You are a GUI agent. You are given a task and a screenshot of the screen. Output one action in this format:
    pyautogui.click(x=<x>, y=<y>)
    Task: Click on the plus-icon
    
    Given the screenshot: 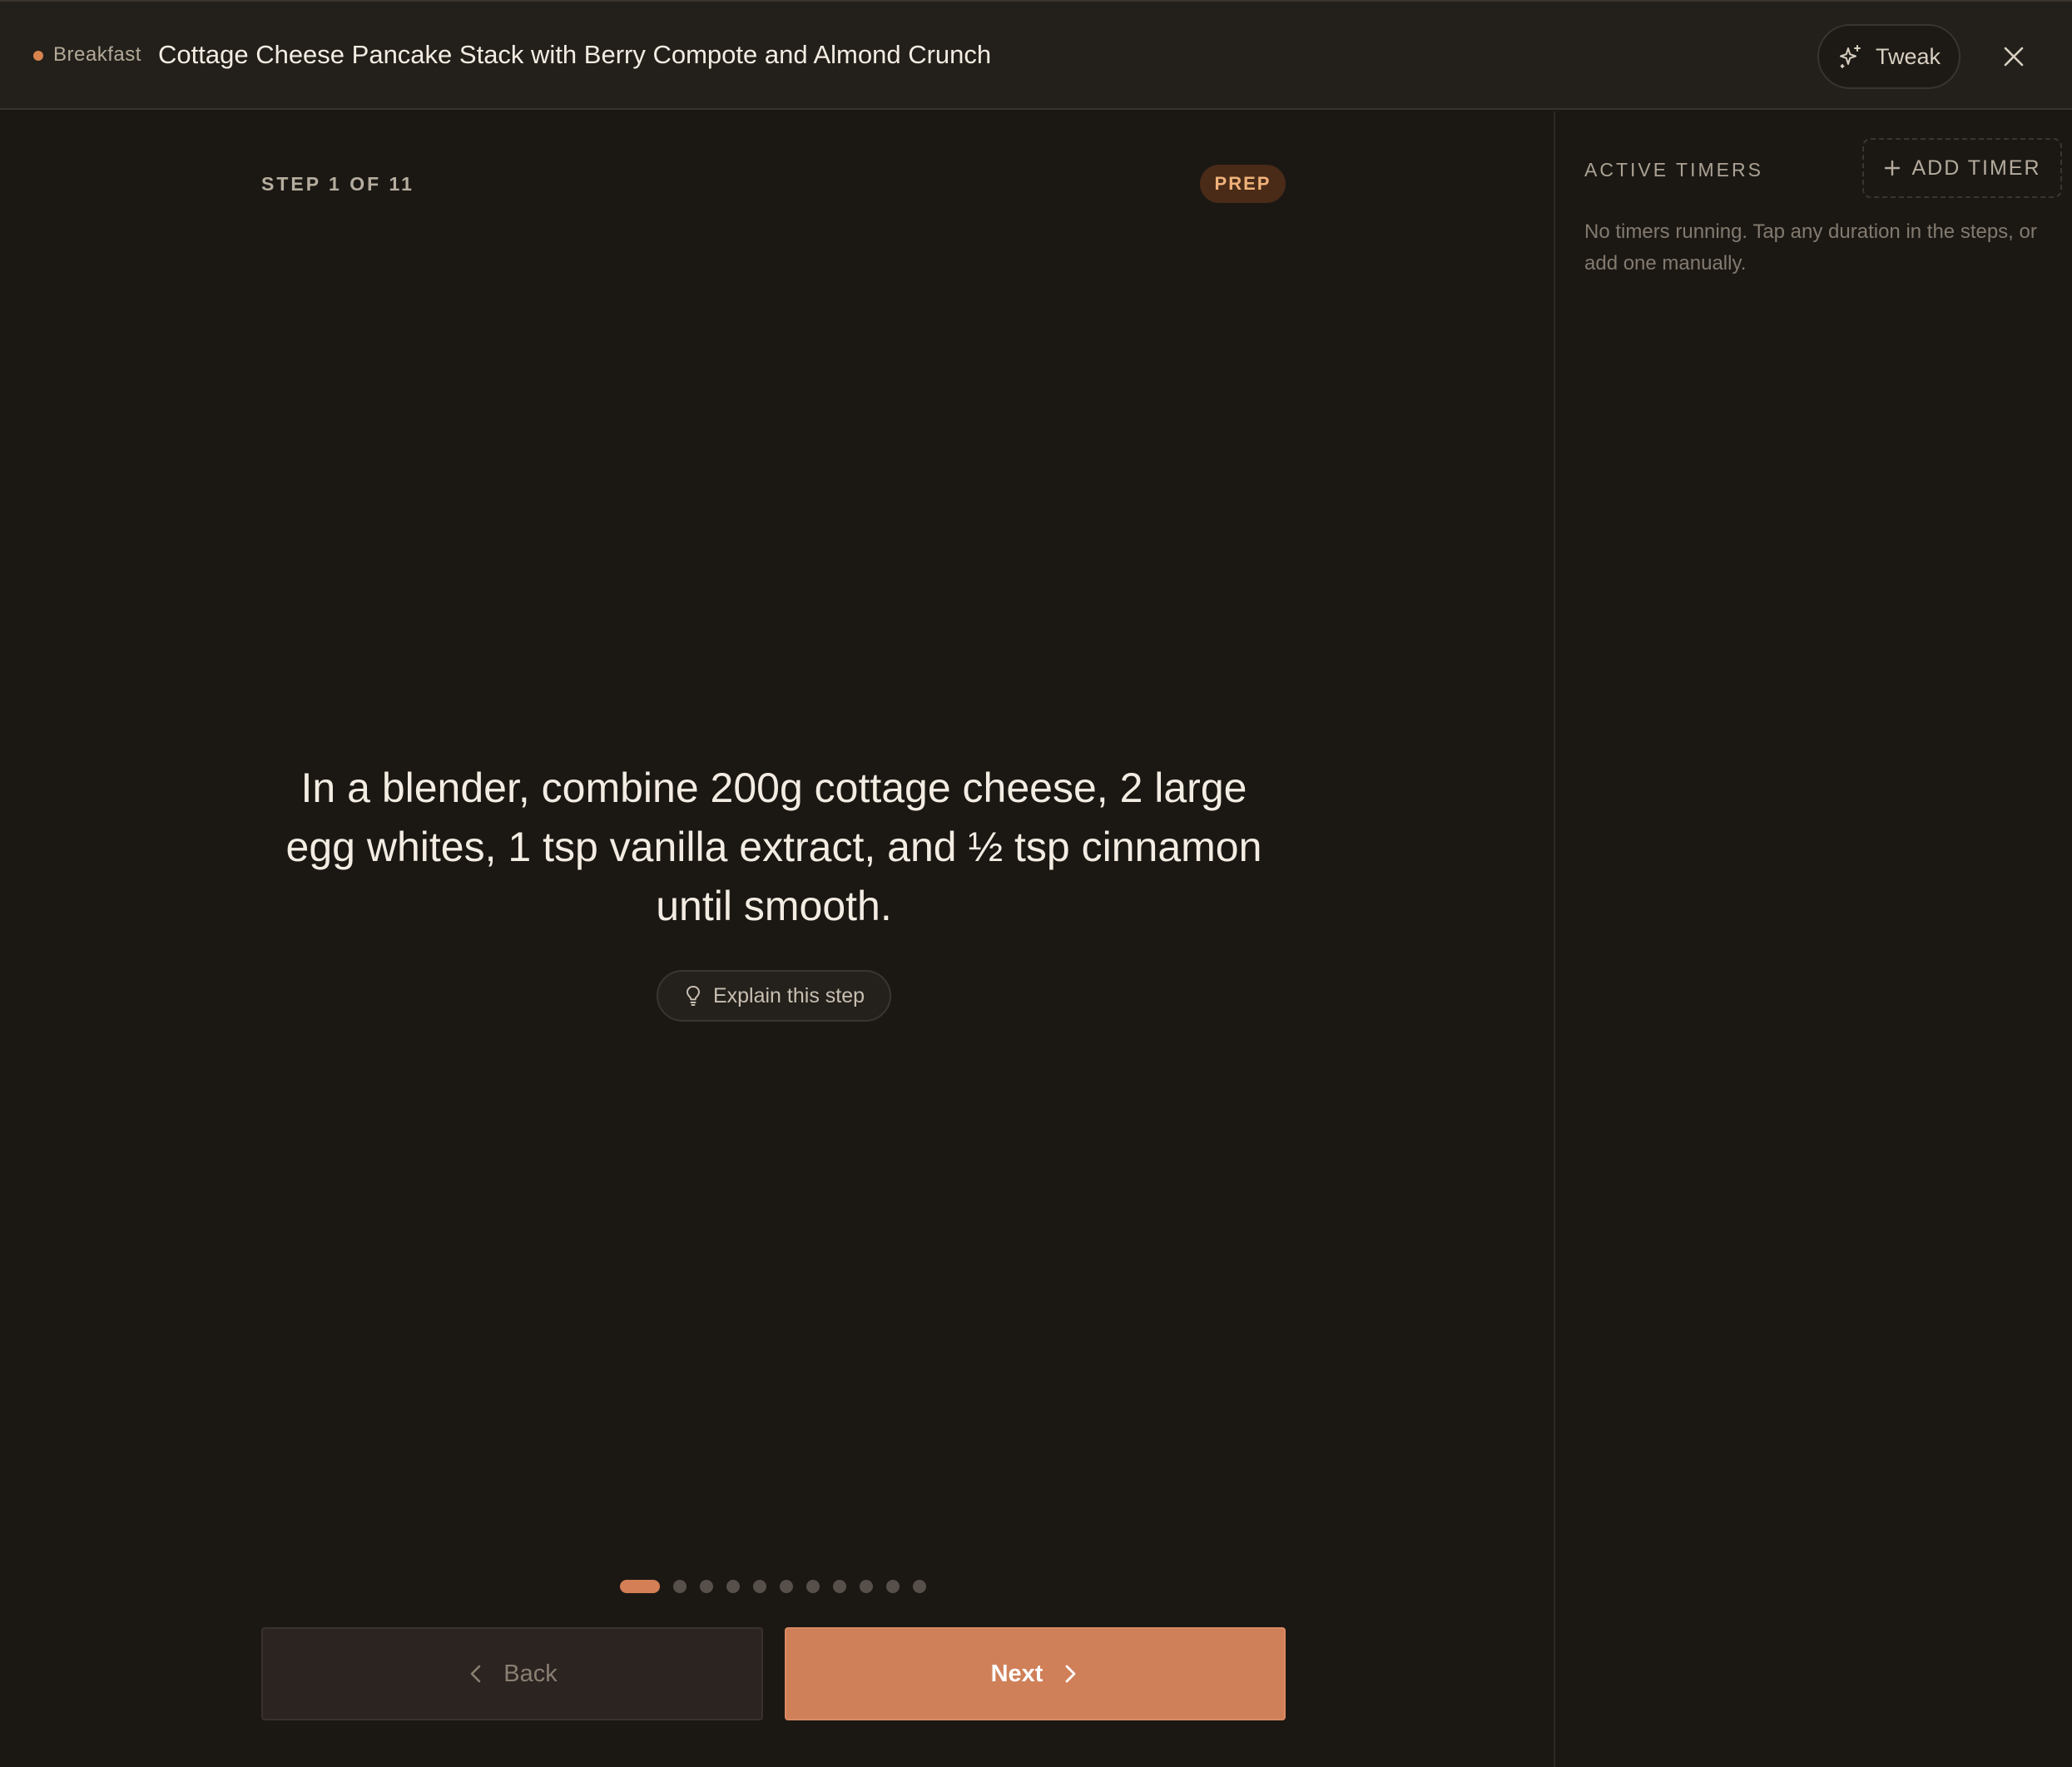 What is the action you would take?
    pyautogui.click(x=1893, y=168)
    